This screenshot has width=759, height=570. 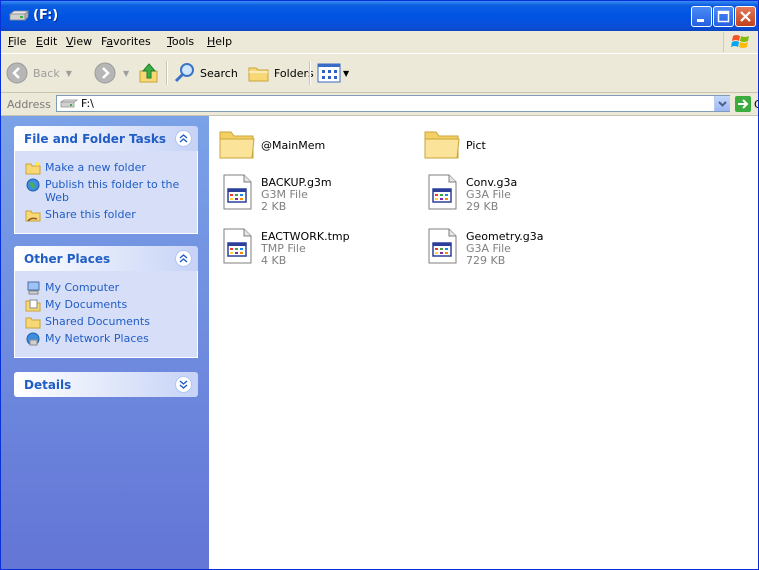 I want to click on panel-header: File and Folder Tasks, so click(x=106, y=138).